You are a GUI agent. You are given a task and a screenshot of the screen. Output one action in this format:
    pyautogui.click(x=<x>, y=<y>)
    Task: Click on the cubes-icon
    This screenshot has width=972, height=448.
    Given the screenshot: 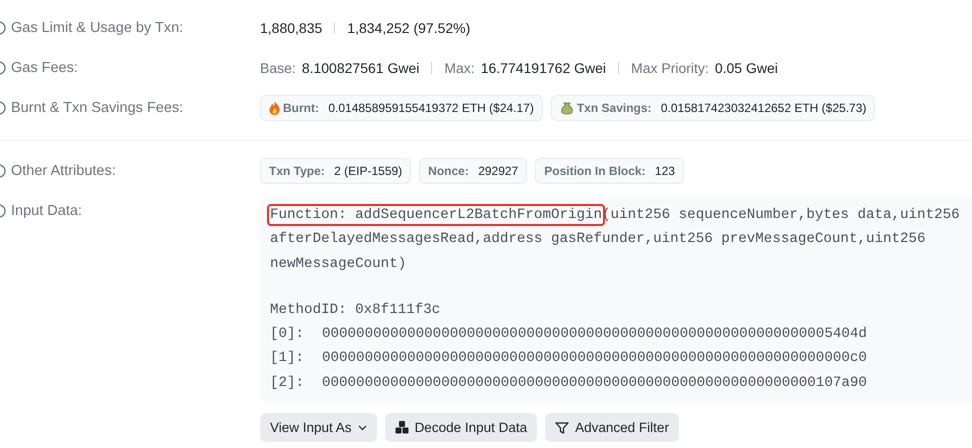 What is the action you would take?
    pyautogui.click(x=401, y=427)
    